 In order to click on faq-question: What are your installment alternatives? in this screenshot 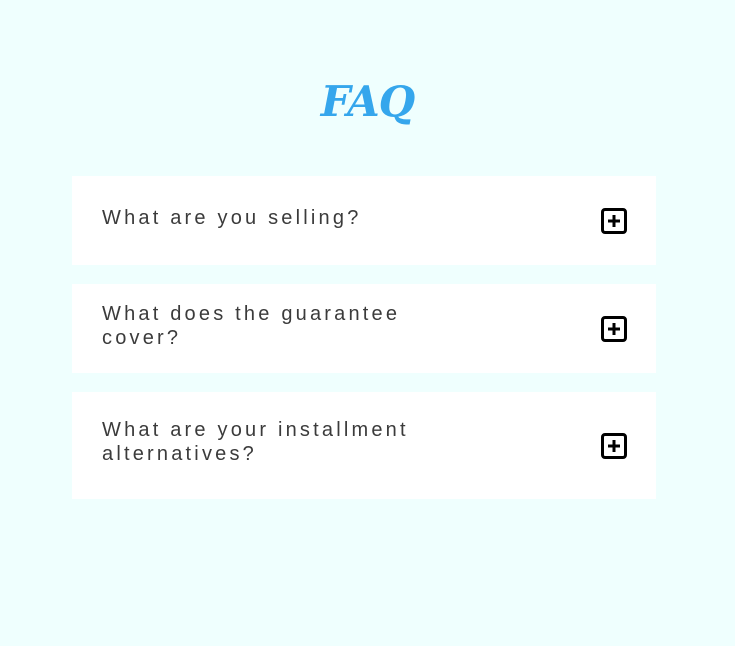, I will do `click(255, 441)`.